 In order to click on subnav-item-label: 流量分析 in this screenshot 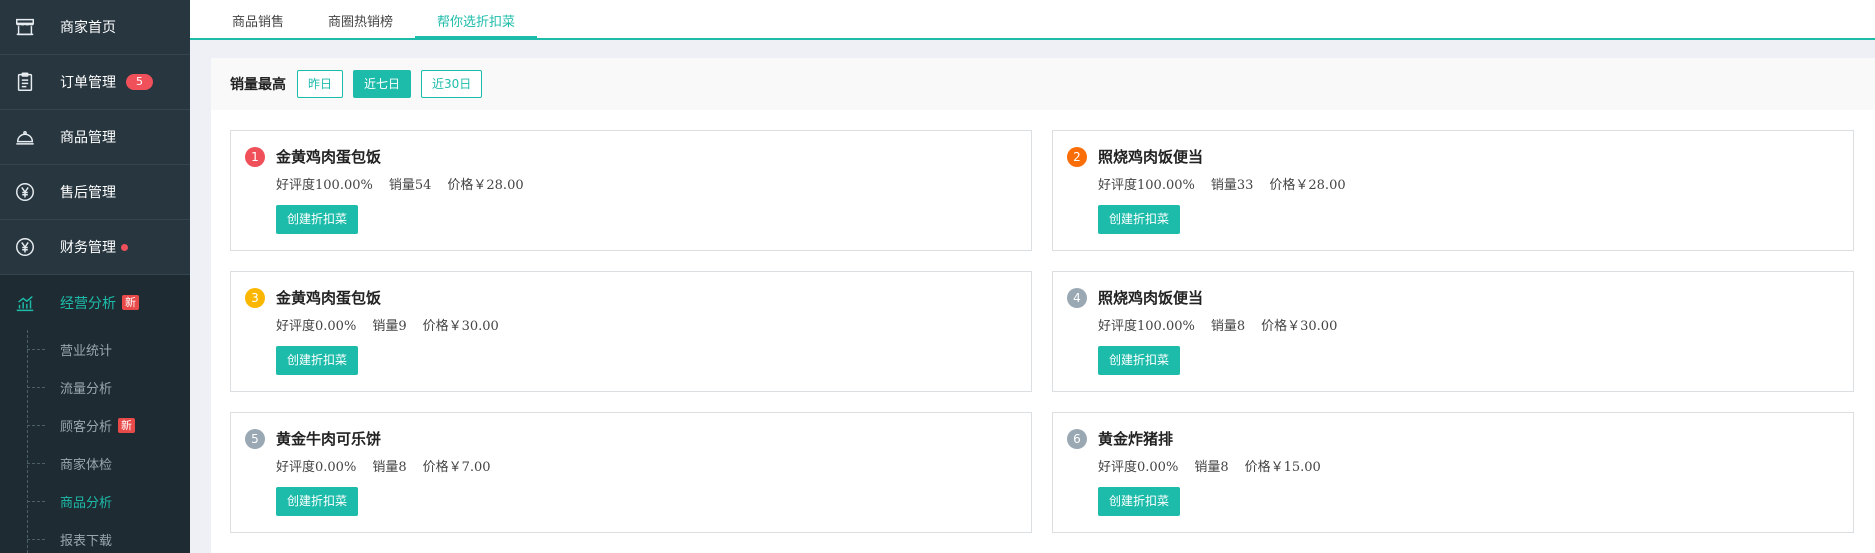, I will do `click(86, 389)`.